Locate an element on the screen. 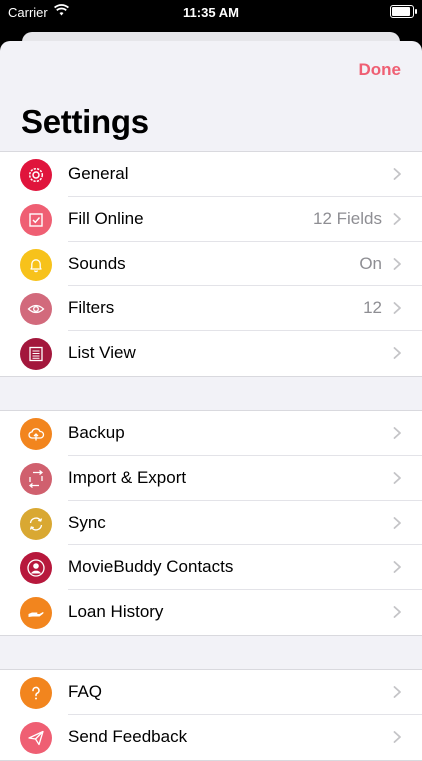  battery-icon is located at coordinates (403, 11).